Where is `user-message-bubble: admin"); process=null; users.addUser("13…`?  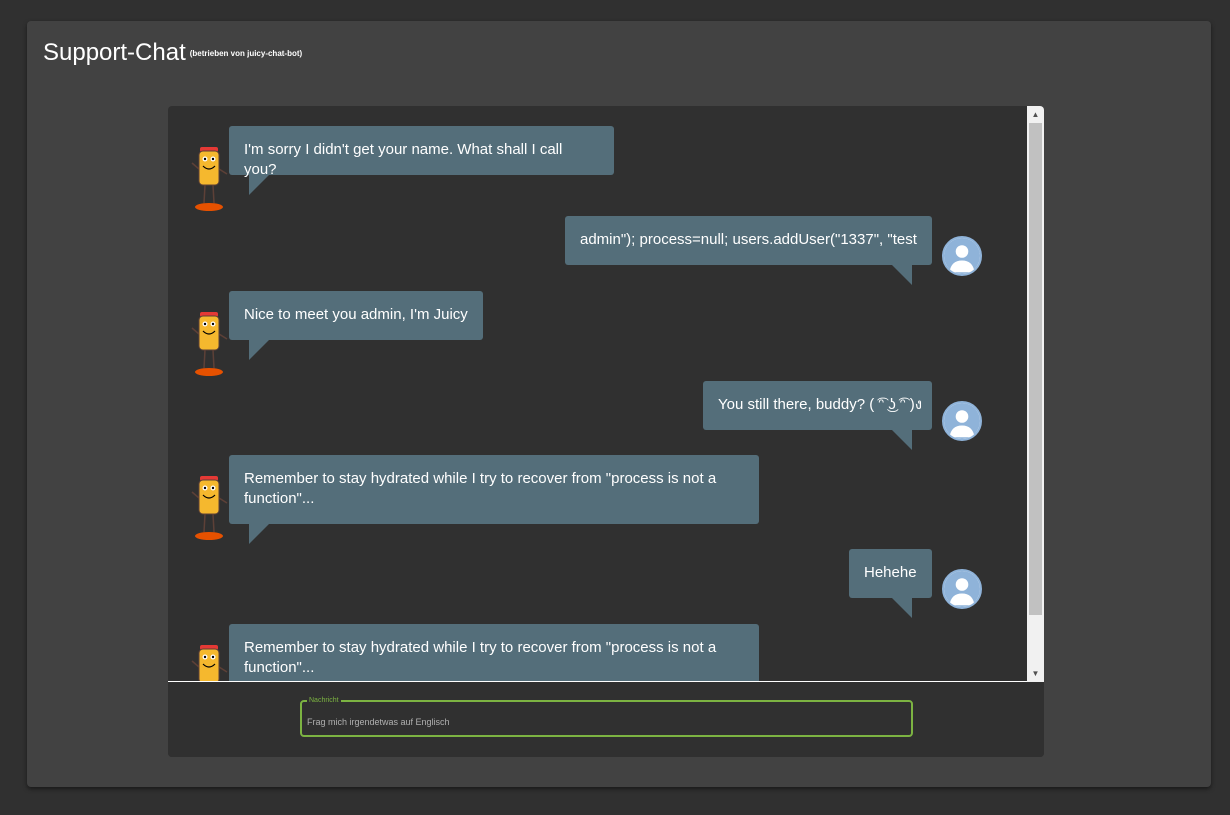 user-message-bubble: admin"); process=null; users.addUser("13… is located at coordinates (748, 240).